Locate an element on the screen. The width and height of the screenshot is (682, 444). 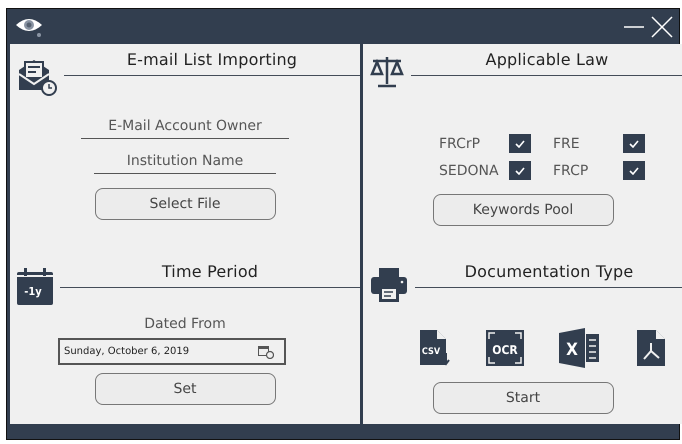
text-field: Institution Name is located at coordinates (185, 161).